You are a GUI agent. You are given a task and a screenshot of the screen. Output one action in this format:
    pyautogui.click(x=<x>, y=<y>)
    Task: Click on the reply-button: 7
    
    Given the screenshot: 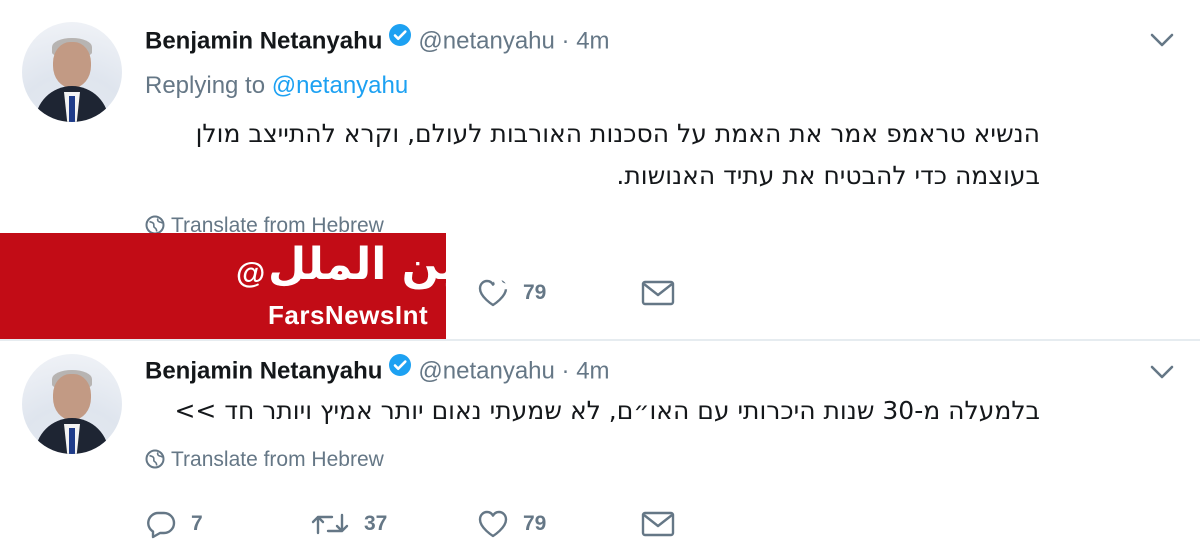 What is the action you would take?
    pyautogui.click(x=174, y=524)
    